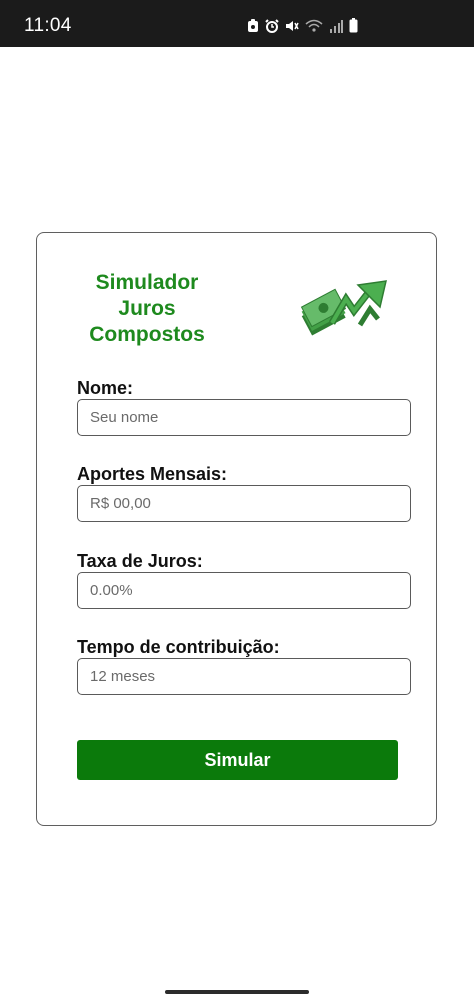  I want to click on app-title: Simulador Juros Compostos, so click(147, 309).